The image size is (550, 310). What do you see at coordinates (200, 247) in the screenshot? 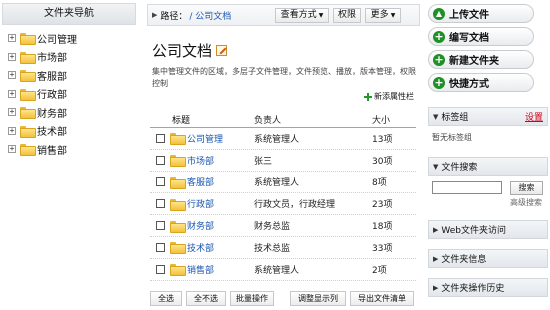
I see `folder-link: 技术部` at bounding box center [200, 247].